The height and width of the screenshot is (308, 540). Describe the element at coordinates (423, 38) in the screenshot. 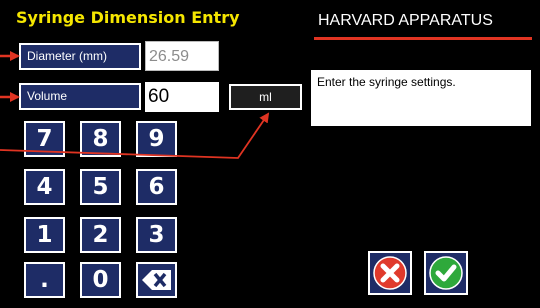

I see `brand-underline` at that location.